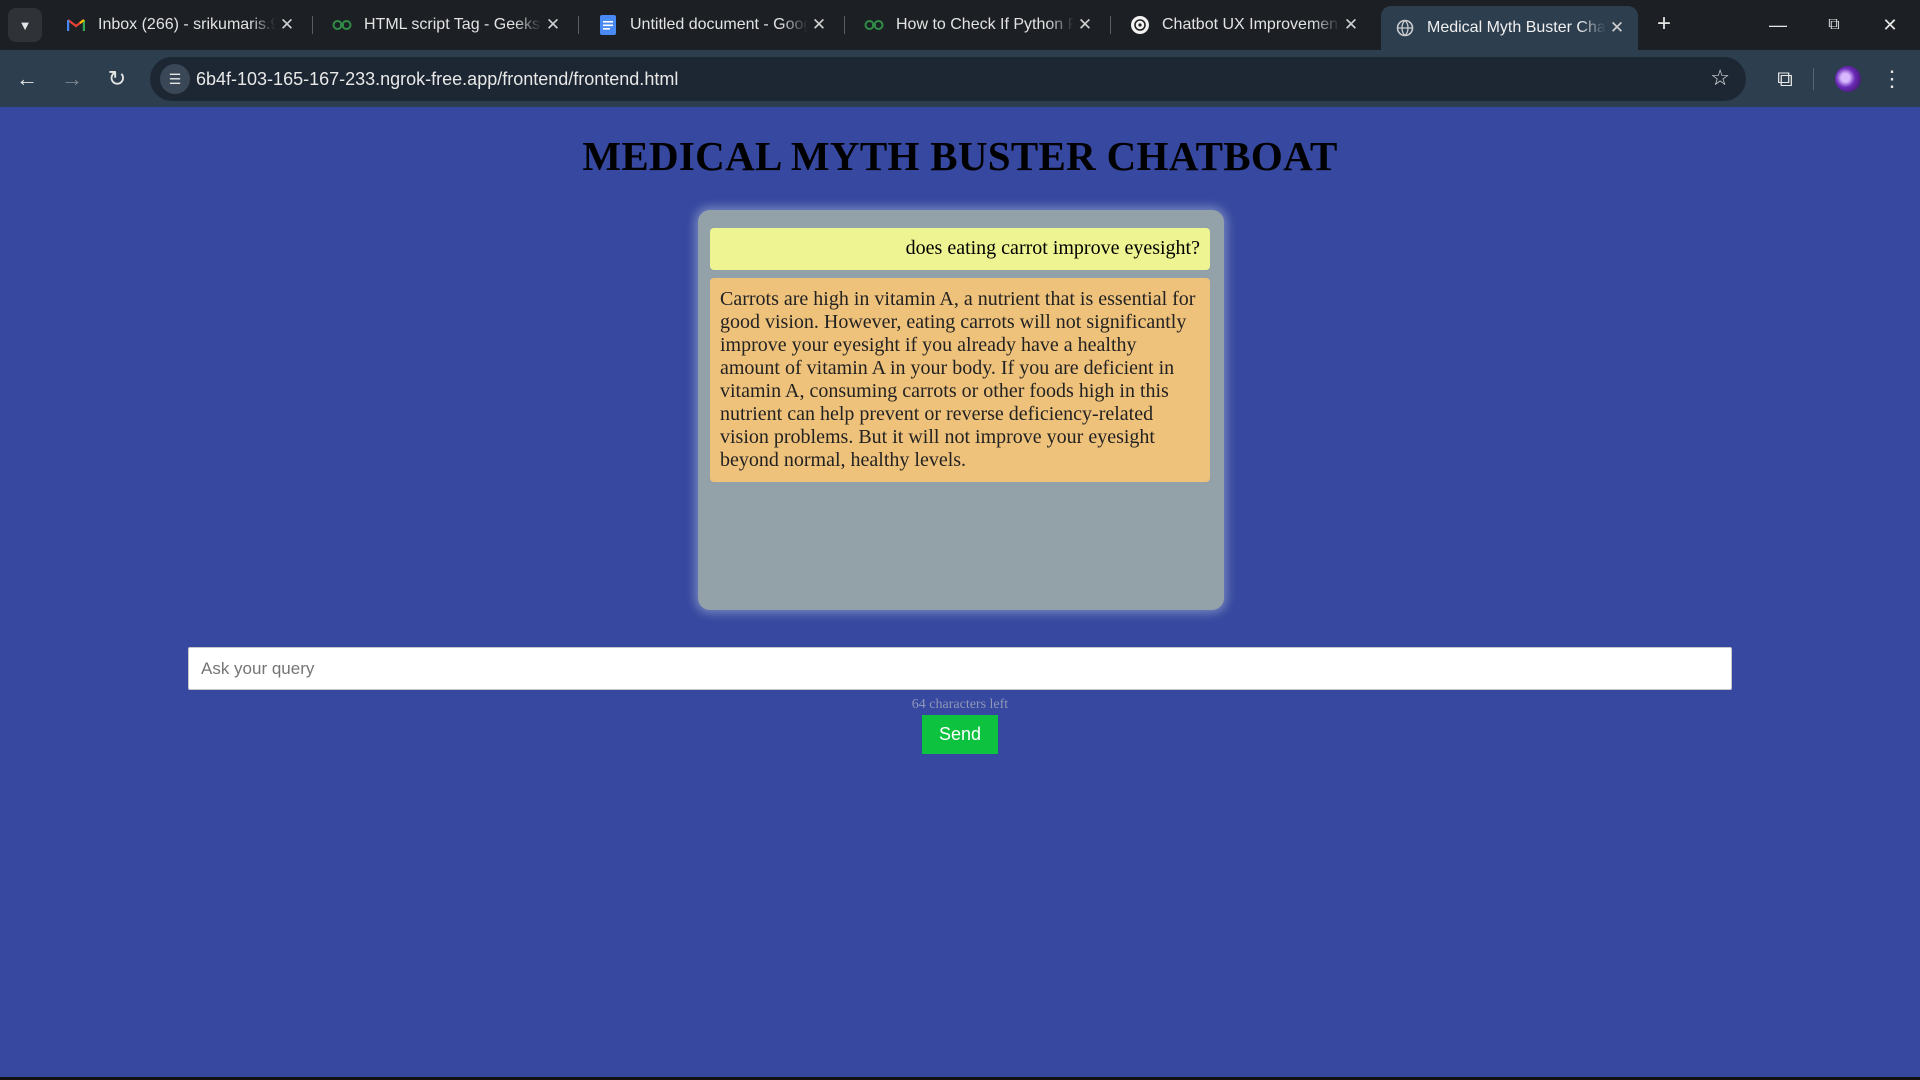 The image size is (1920, 1080). I want to click on tab-label: Inbox (266) - srikumaris.9c, so click(187, 24).